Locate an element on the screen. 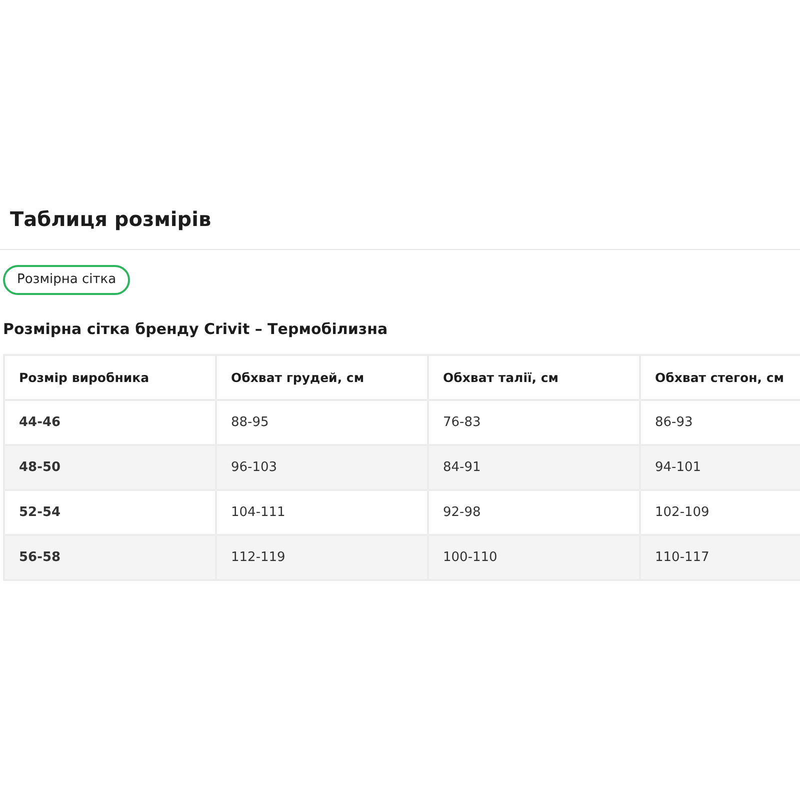  table-cell: 56-58 is located at coordinates (110, 557).